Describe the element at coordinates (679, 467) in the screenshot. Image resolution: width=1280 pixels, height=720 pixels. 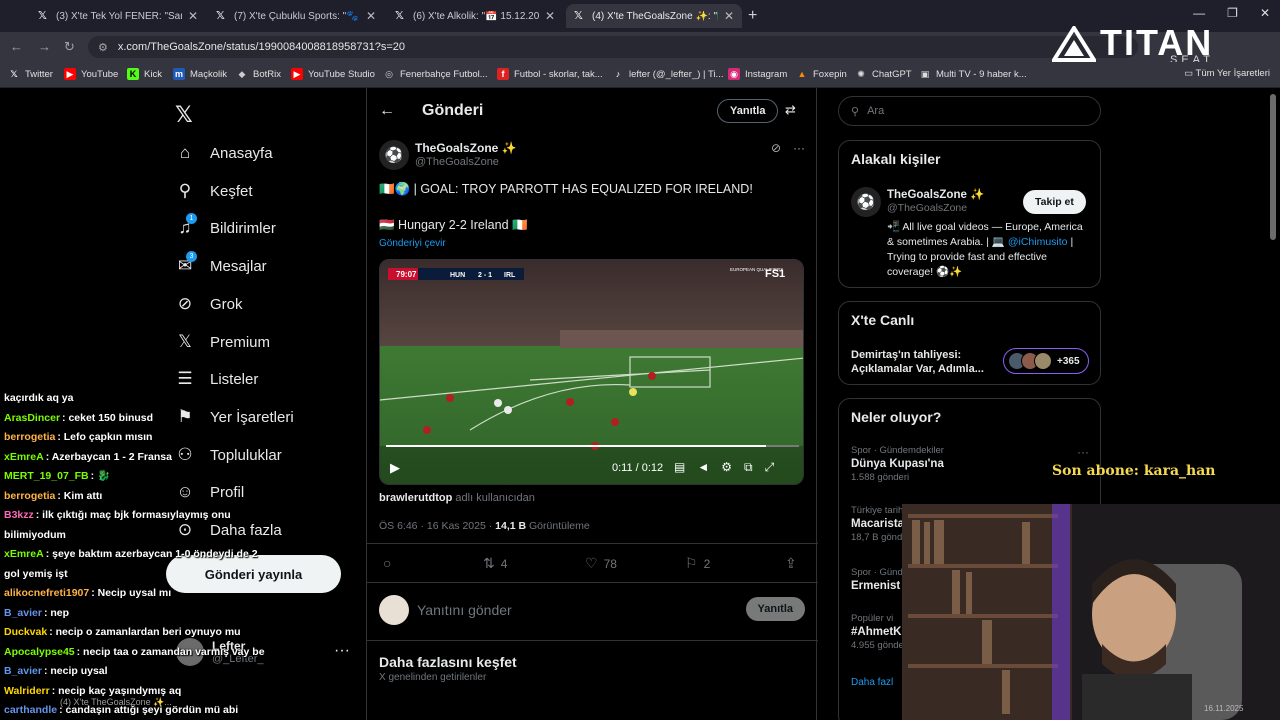
I see `captions-icon: ▤` at that location.